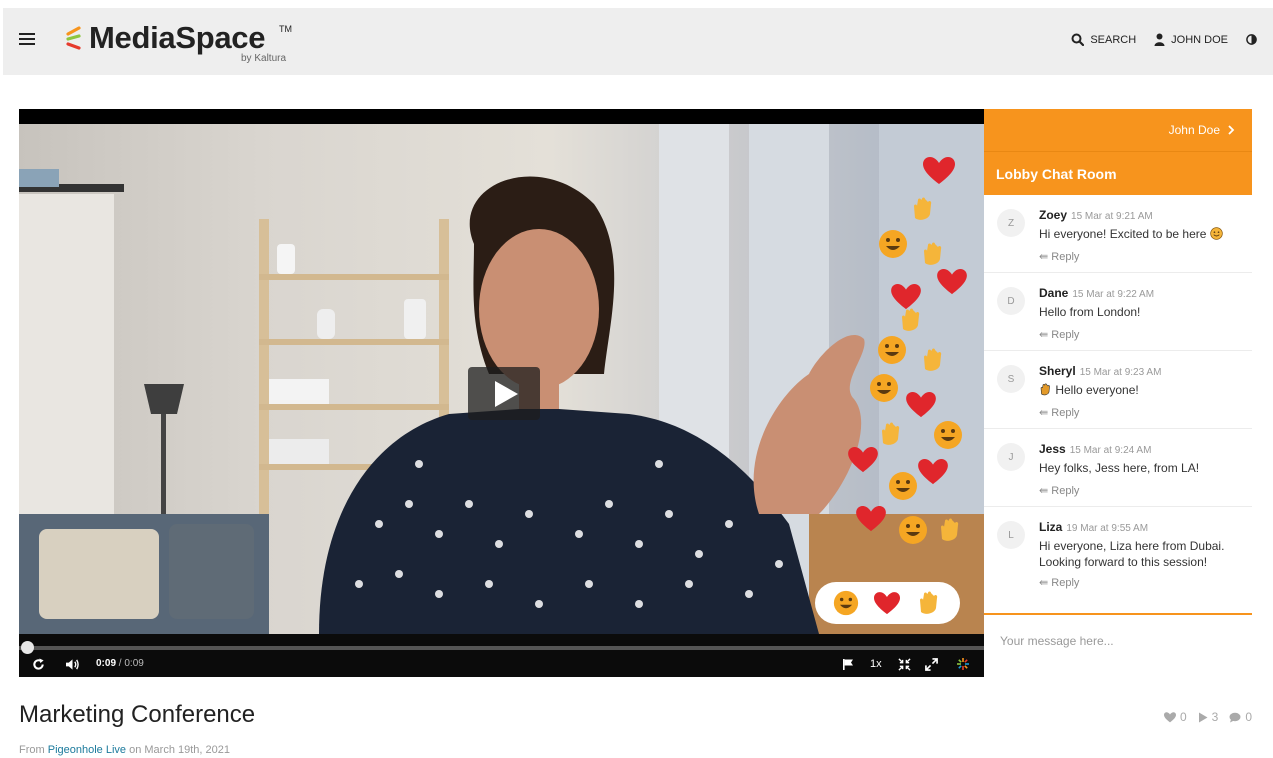  I want to click on react-clap-button, so click(929, 603).